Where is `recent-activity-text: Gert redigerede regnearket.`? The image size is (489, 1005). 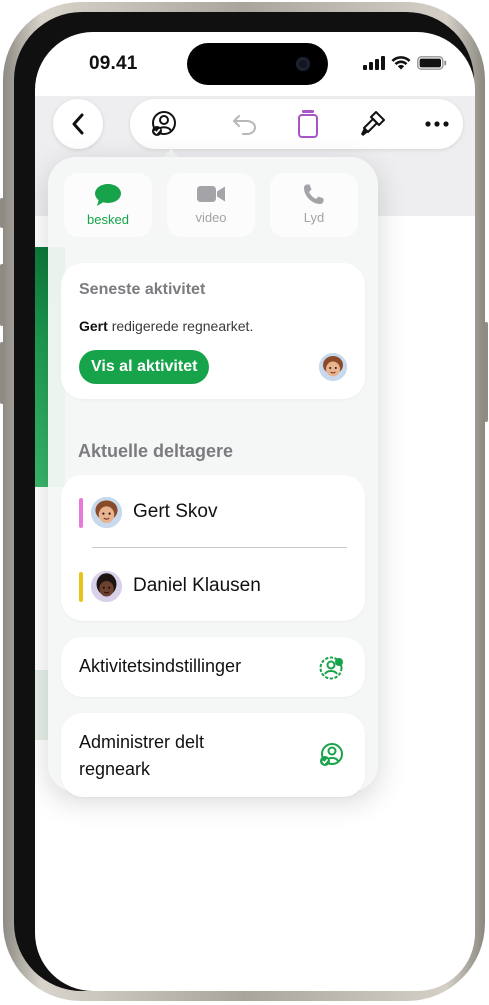 recent-activity-text: Gert redigerede regnearket. is located at coordinates (166, 326).